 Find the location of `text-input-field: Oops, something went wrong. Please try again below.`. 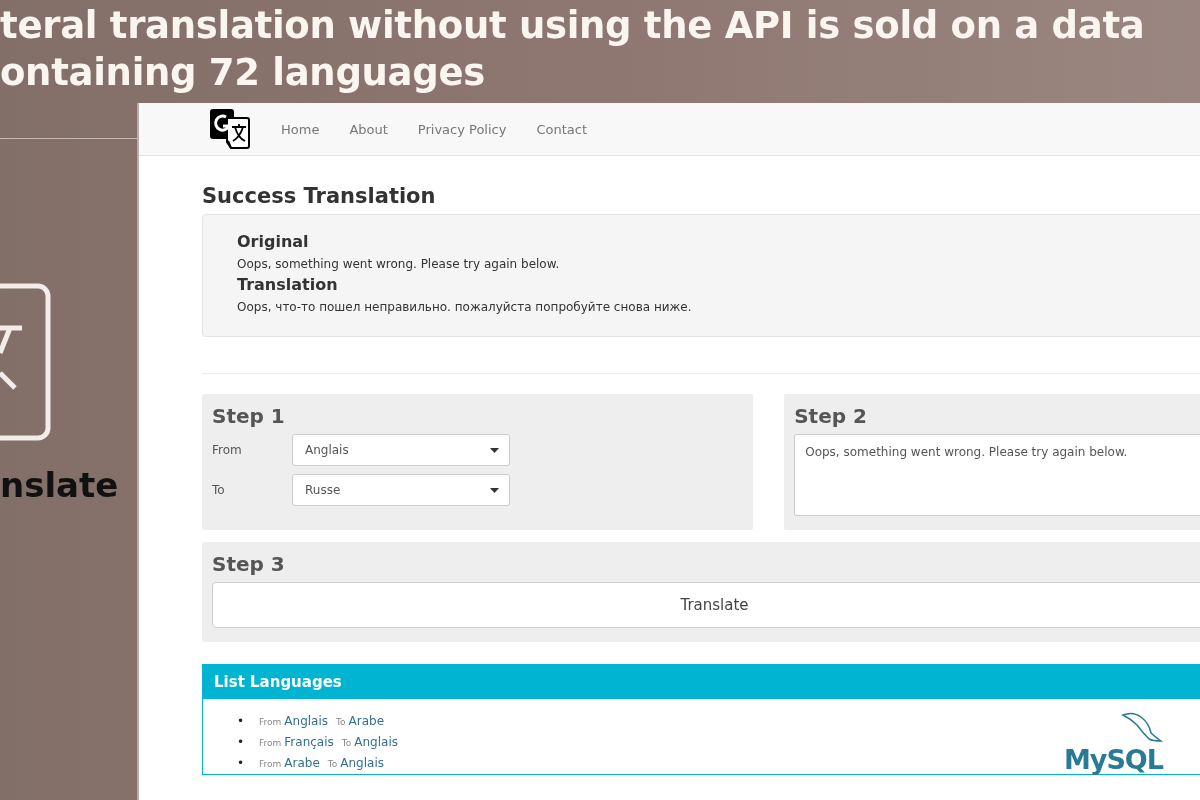

text-input-field: Oops, something went wrong. Please try again below. is located at coordinates (997, 475).